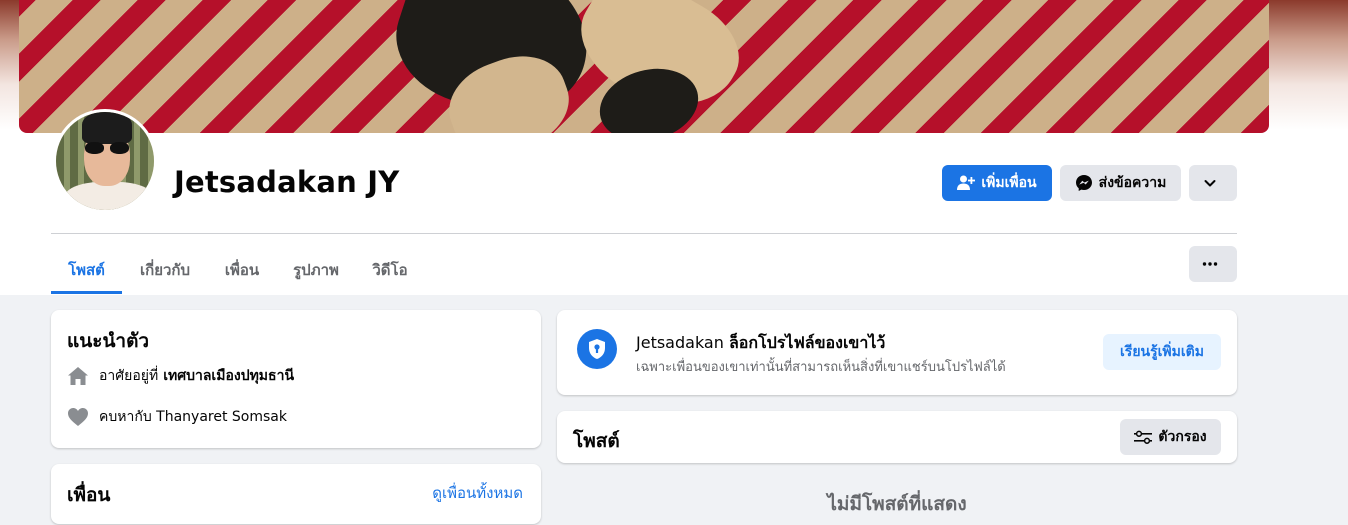 Image resolution: width=1348 pixels, height=525 pixels. Describe the element at coordinates (897, 437) in the screenshot. I see `posts-header-card: โพสต์ ตัวกรอง` at that location.